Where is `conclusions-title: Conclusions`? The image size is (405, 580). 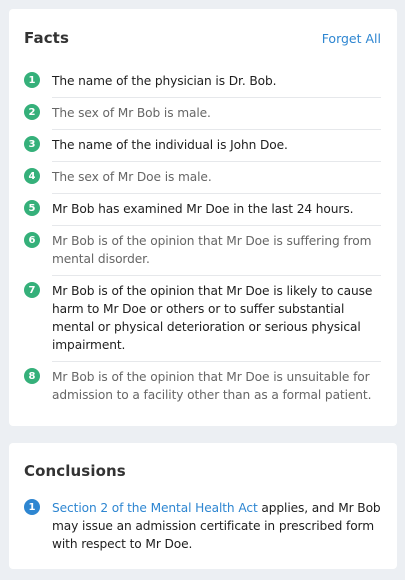
conclusions-title: Conclusions is located at coordinates (75, 471).